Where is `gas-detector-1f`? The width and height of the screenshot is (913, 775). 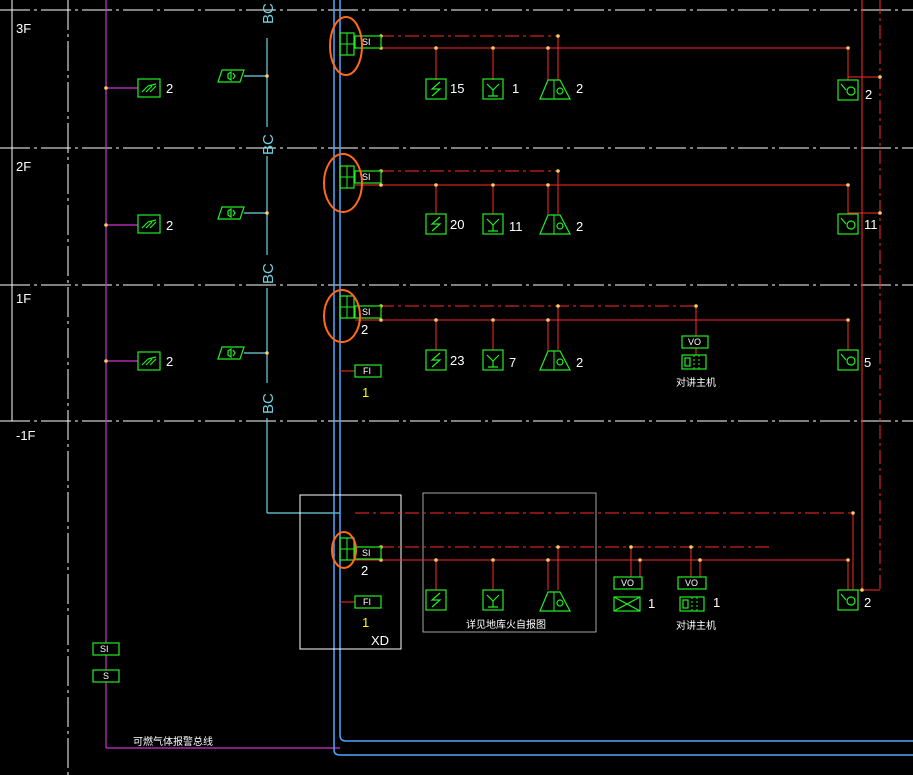
gas-detector-1f is located at coordinates (149, 361).